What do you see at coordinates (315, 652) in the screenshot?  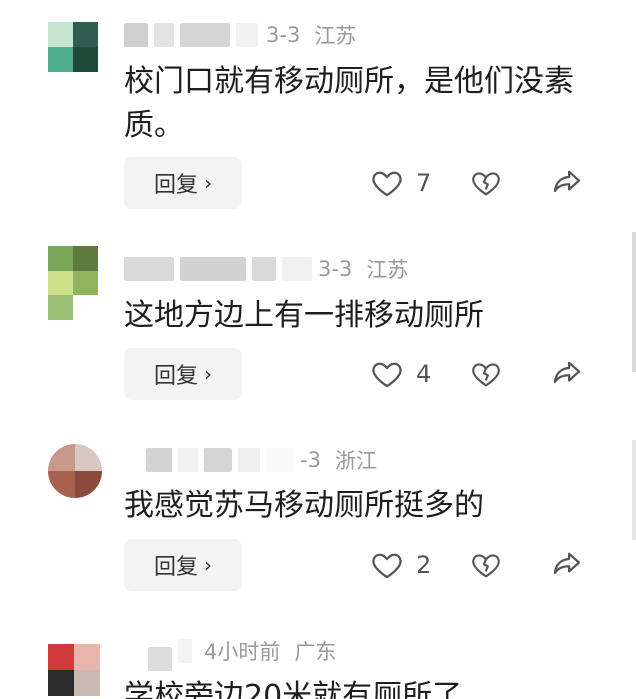 I see `comment-location: 广东` at bounding box center [315, 652].